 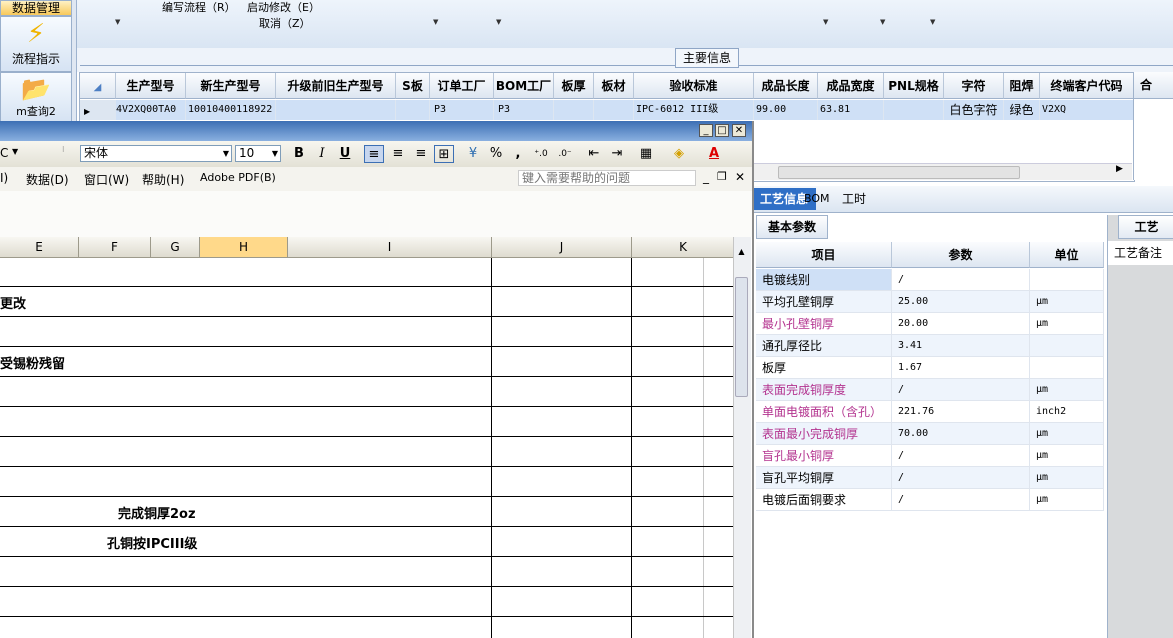 What do you see at coordinates (974, 86) in the screenshot?
I see `grid-header: 字符` at bounding box center [974, 86].